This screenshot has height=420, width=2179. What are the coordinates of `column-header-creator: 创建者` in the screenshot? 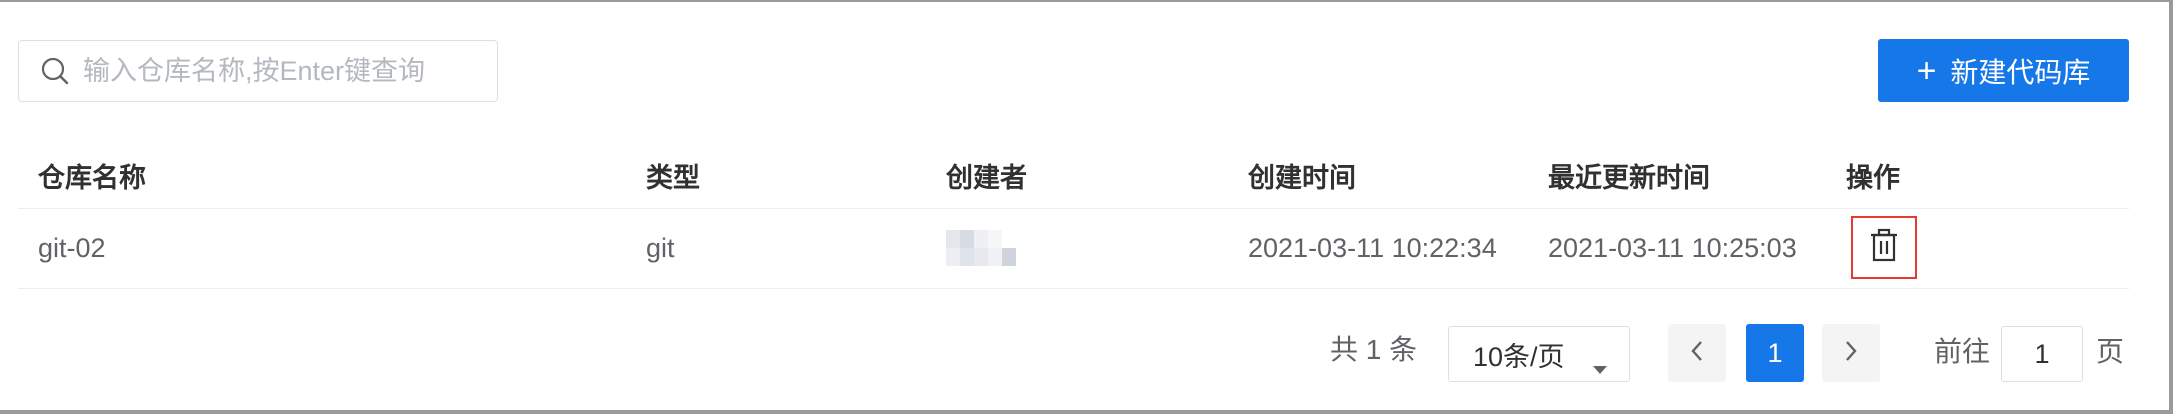 It's located at (986, 177).